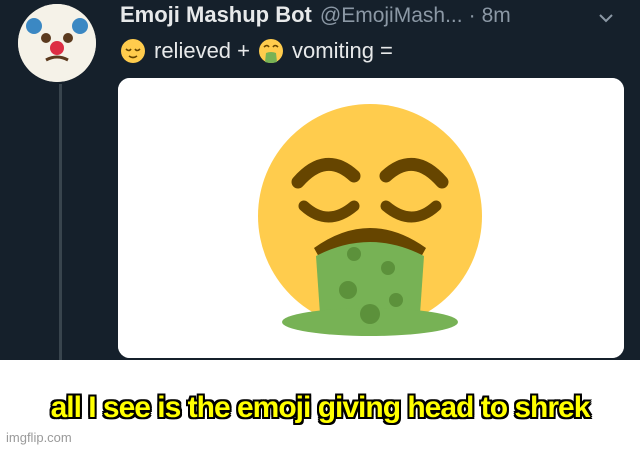  I want to click on avatar, so click(57, 43).